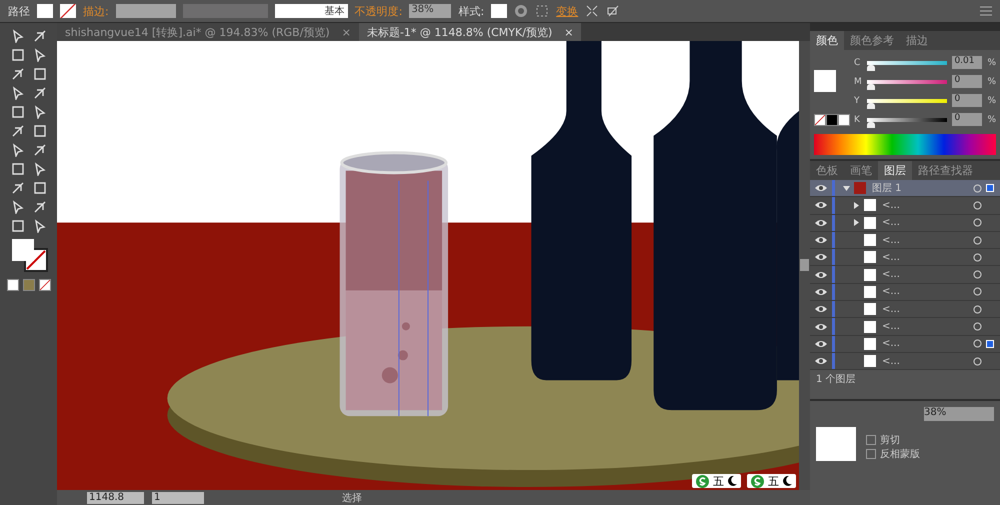  I want to click on opacity-link: 不透明度:, so click(378, 11).